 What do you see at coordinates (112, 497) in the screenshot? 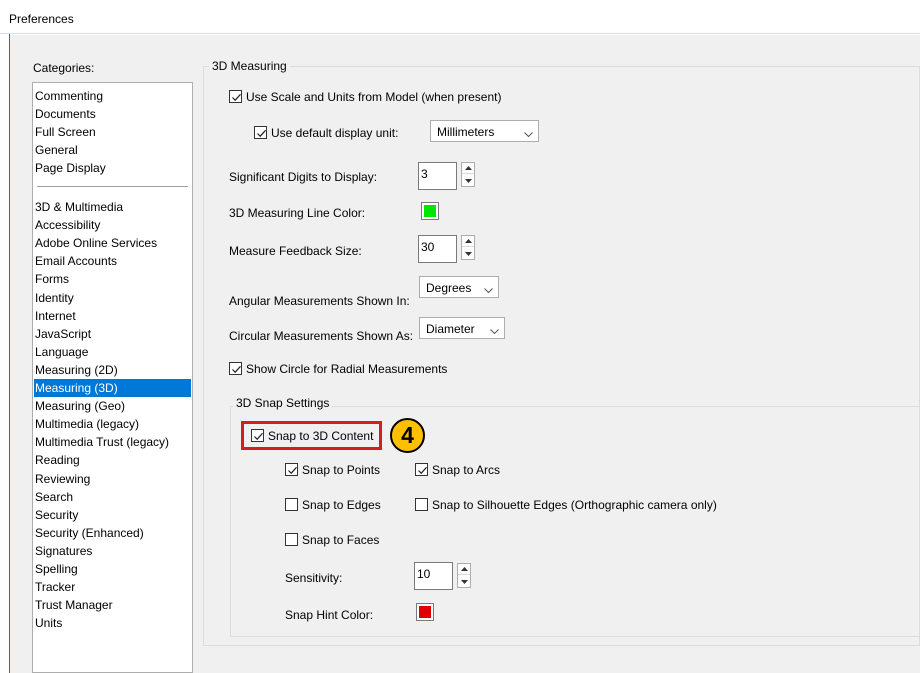
I see `category-item: Search` at bounding box center [112, 497].